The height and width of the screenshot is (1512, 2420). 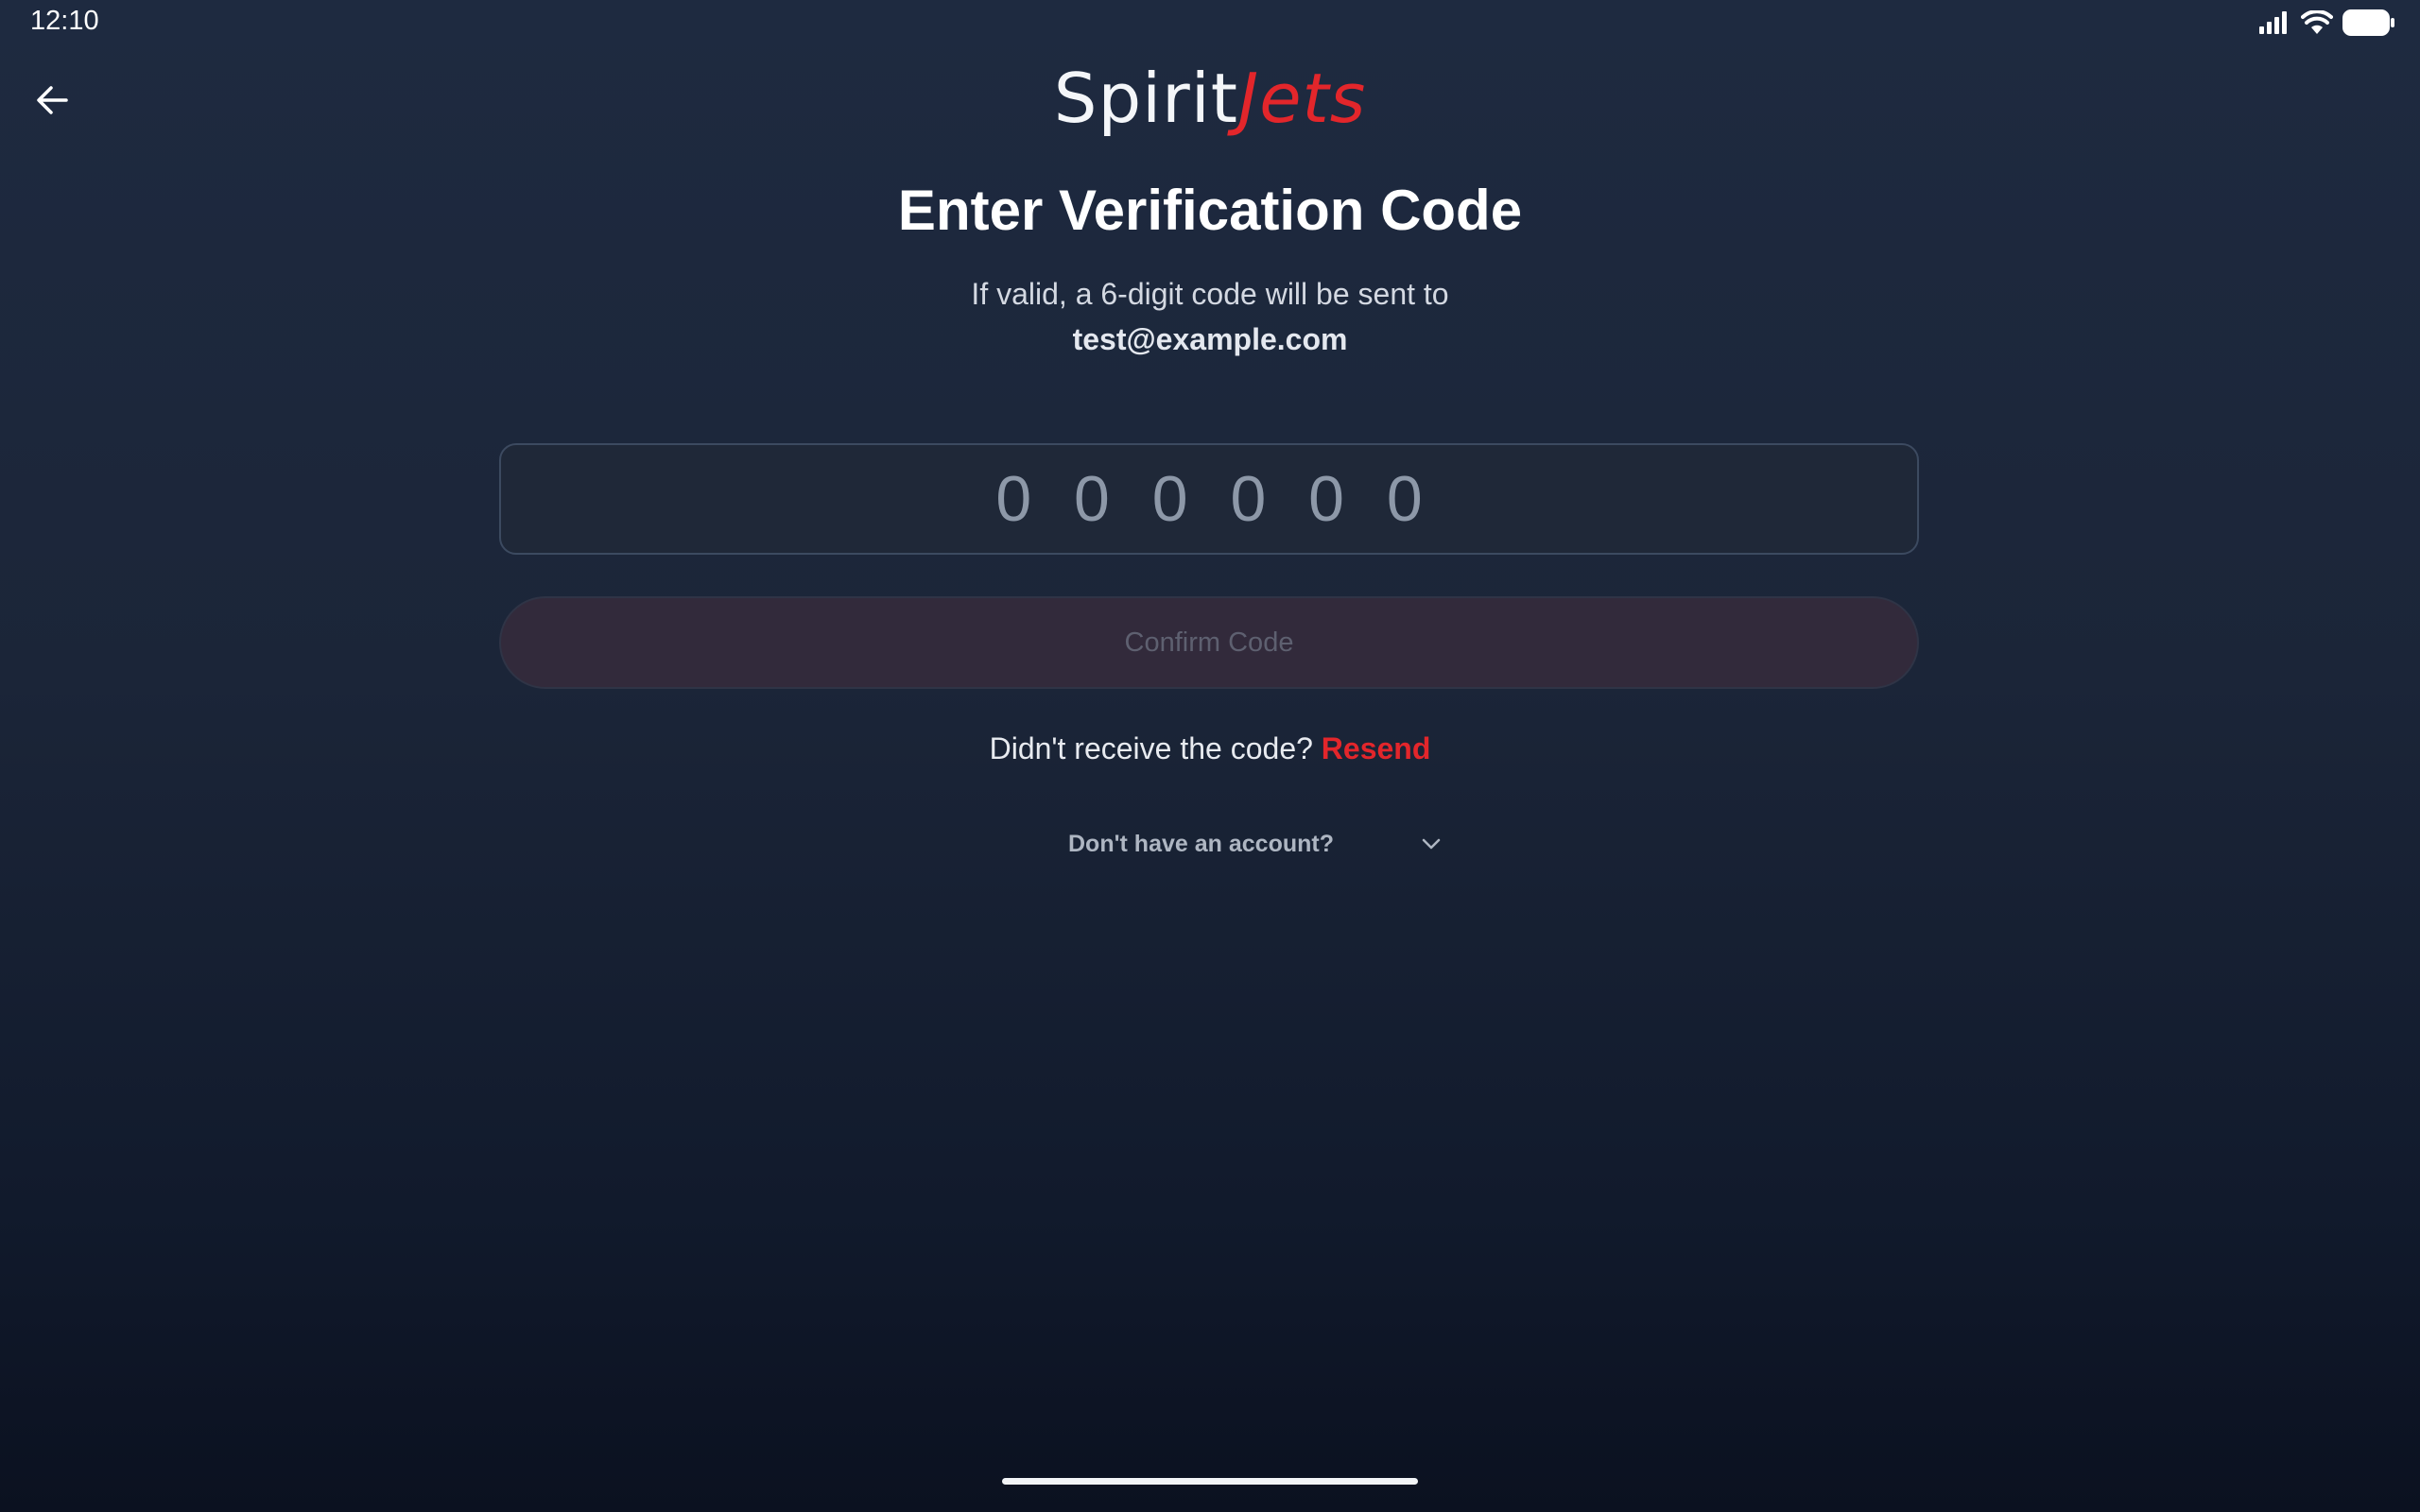 I want to click on resend-link: Resend, so click(x=1376, y=748).